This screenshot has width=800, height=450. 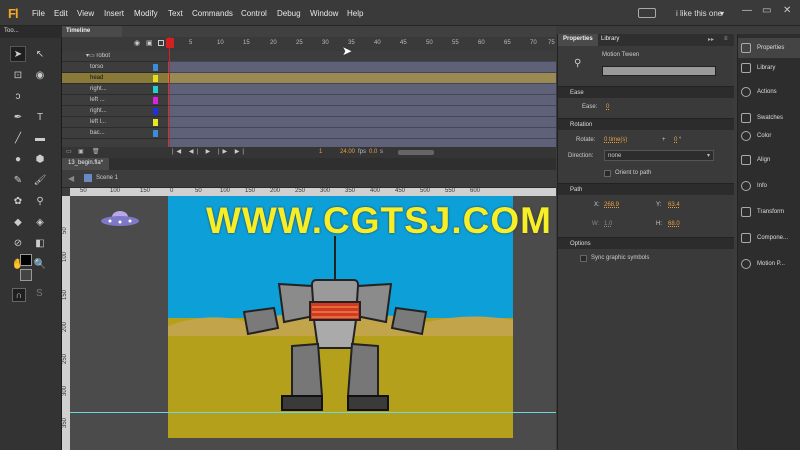 I want to click on paint-bucket-tool-icon: ◆, so click(x=18, y=222).